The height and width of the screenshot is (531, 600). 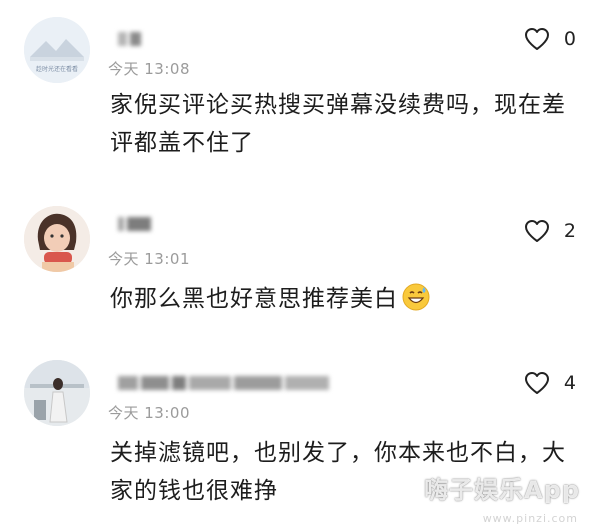 I want to click on comment-text: 家倪买评论买热搜买弹幕没续费吗，现在差评都盖不住了, so click(x=338, y=124).